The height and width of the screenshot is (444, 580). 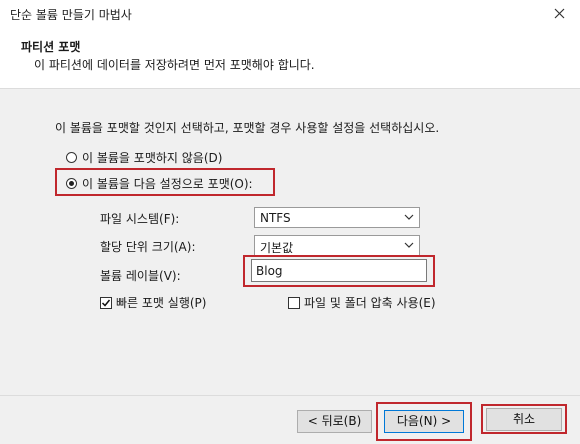 What do you see at coordinates (290, 419) in the screenshot?
I see `wizard-footer: < 뒤로(B) 다음(N) > 취소` at bounding box center [290, 419].